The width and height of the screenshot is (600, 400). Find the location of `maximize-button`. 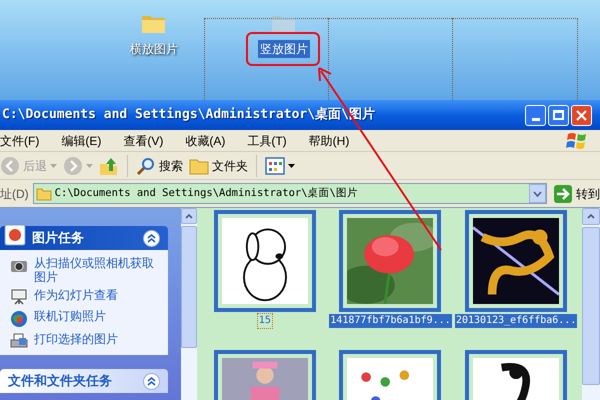

maximize-button is located at coordinates (558, 115).